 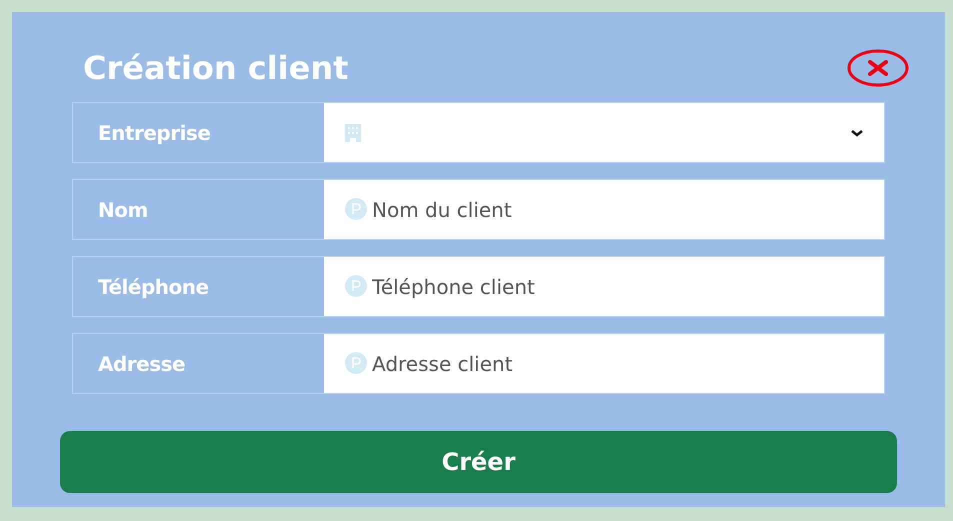 What do you see at coordinates (215, 67) in the screenshot?
I see `dialog-title: Création client` at bounding box center [215, 67].